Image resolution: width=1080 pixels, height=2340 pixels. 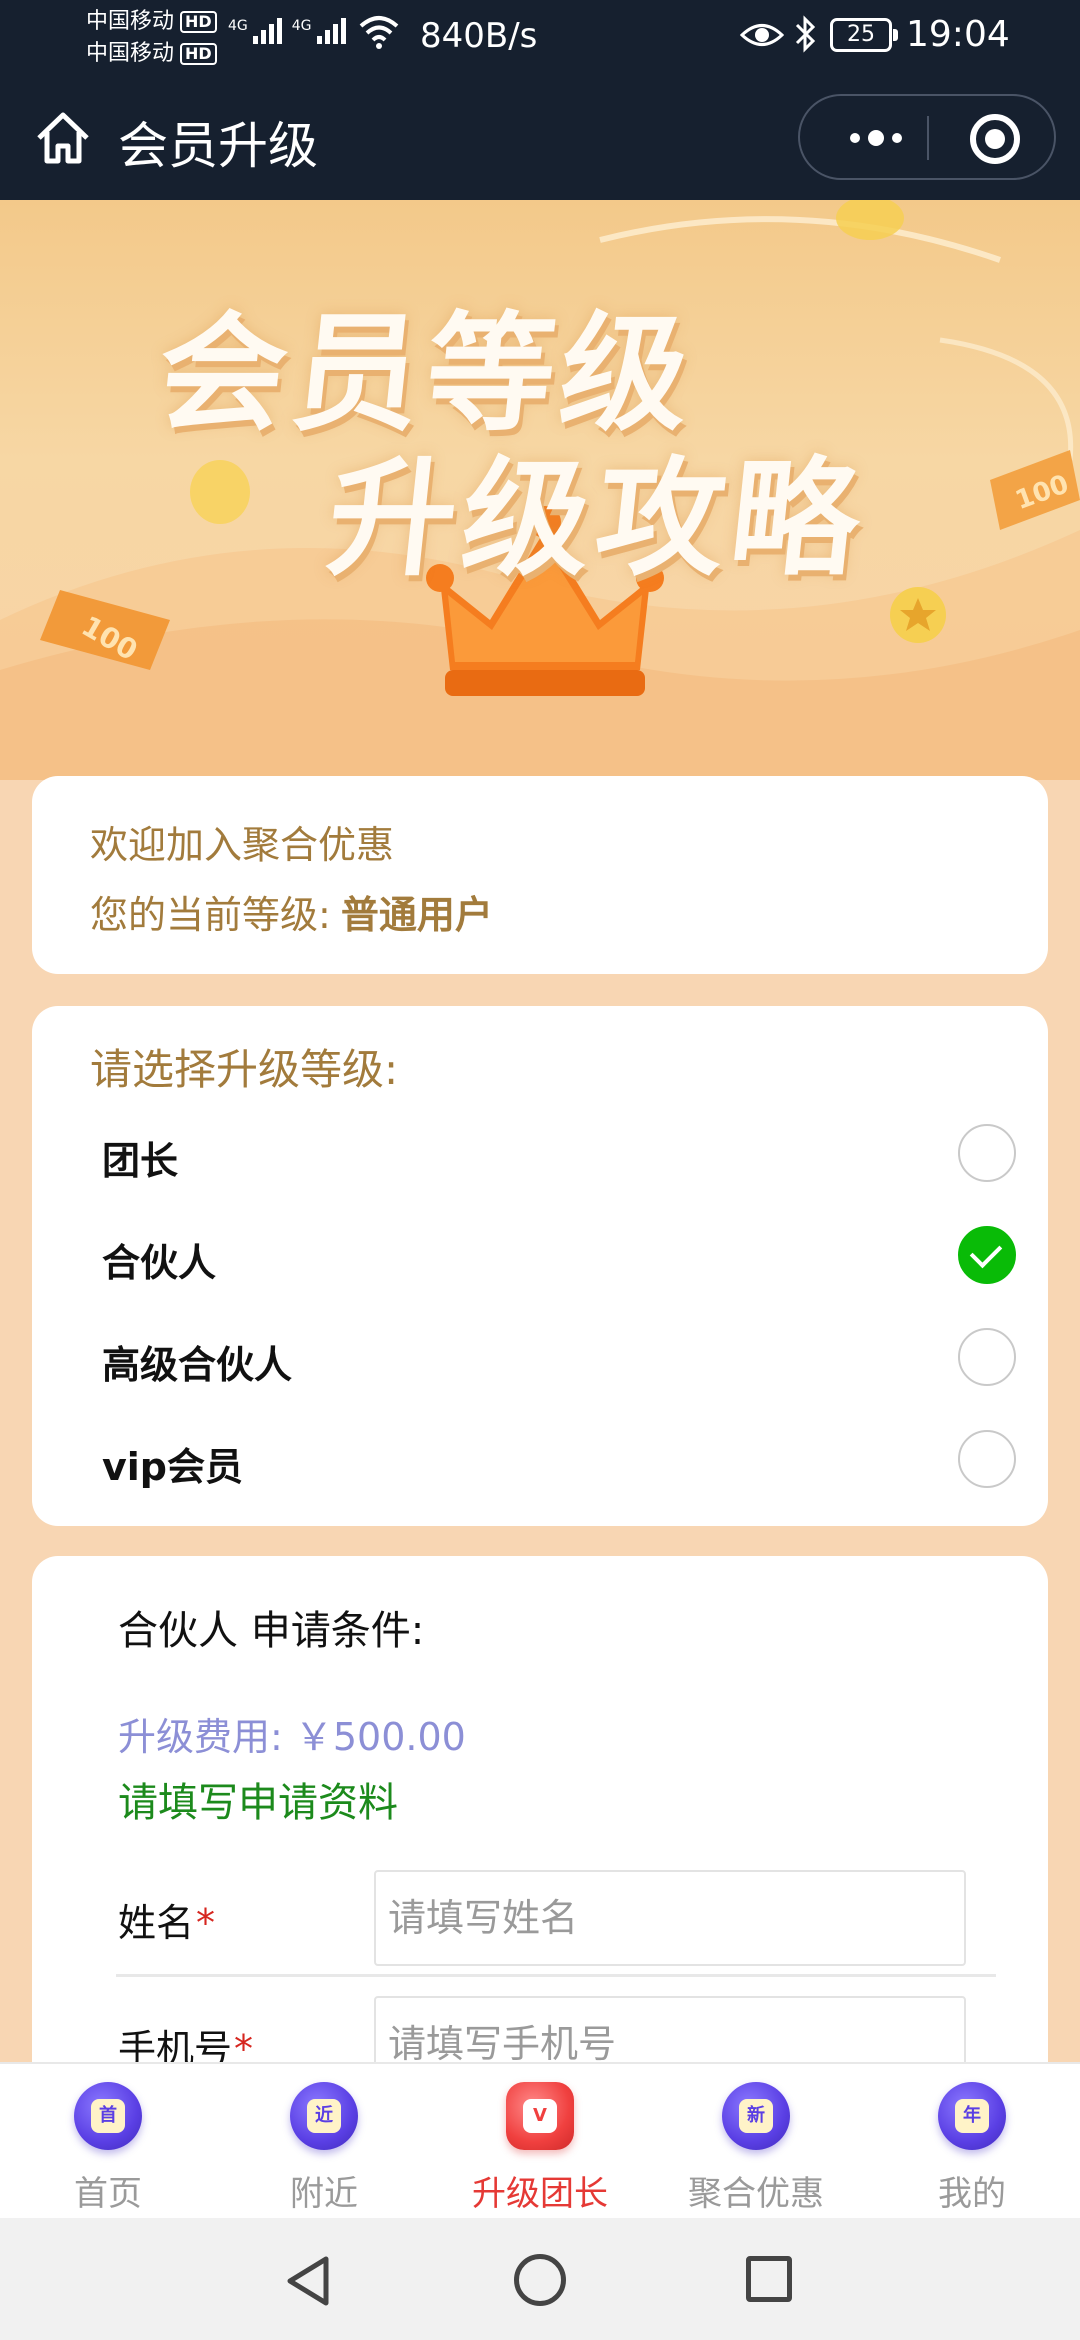 What do you see at coordinates (242, 845) in the screenshot?
I see `welcome-text: 欢迎加入聚合优惠` at bounding box center [242, 845].